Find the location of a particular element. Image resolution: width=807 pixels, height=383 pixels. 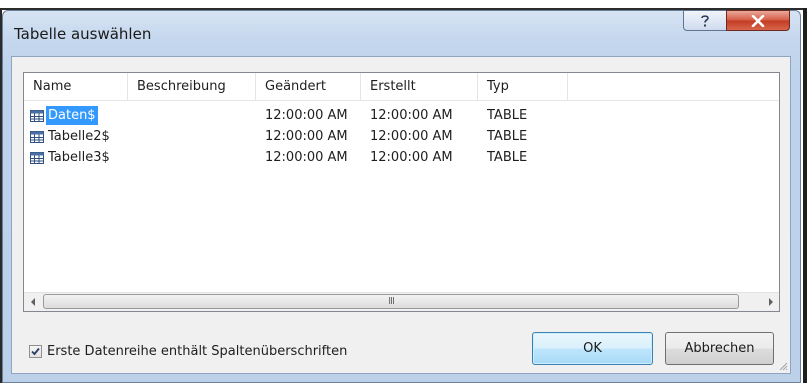

dialog-title: Tabelle auswählen is located at coordinates (83, 34).